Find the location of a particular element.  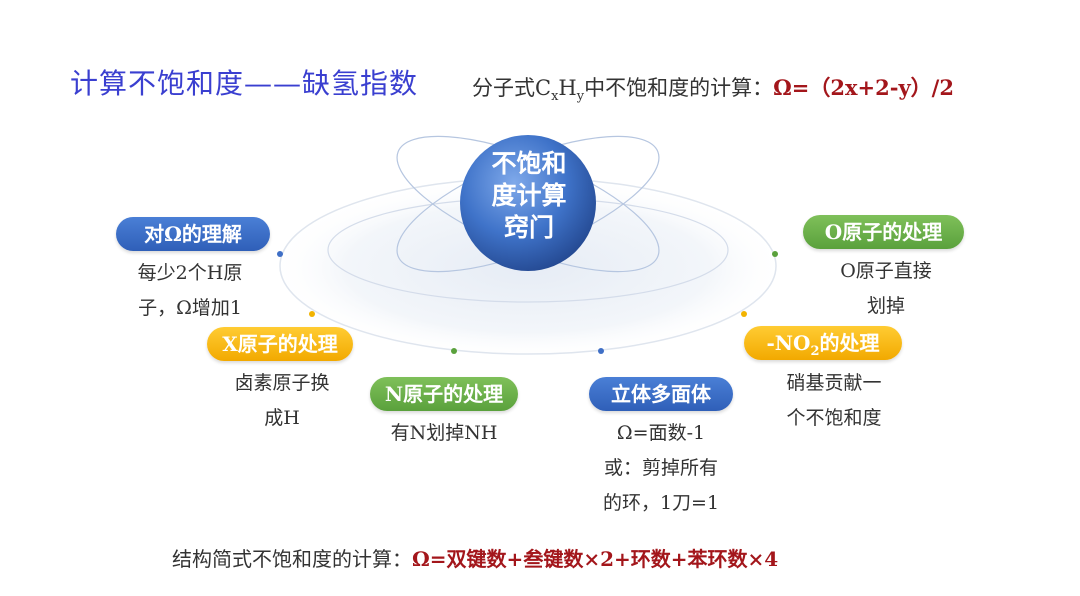

dot-no2 is located at coordinates (744, 314).